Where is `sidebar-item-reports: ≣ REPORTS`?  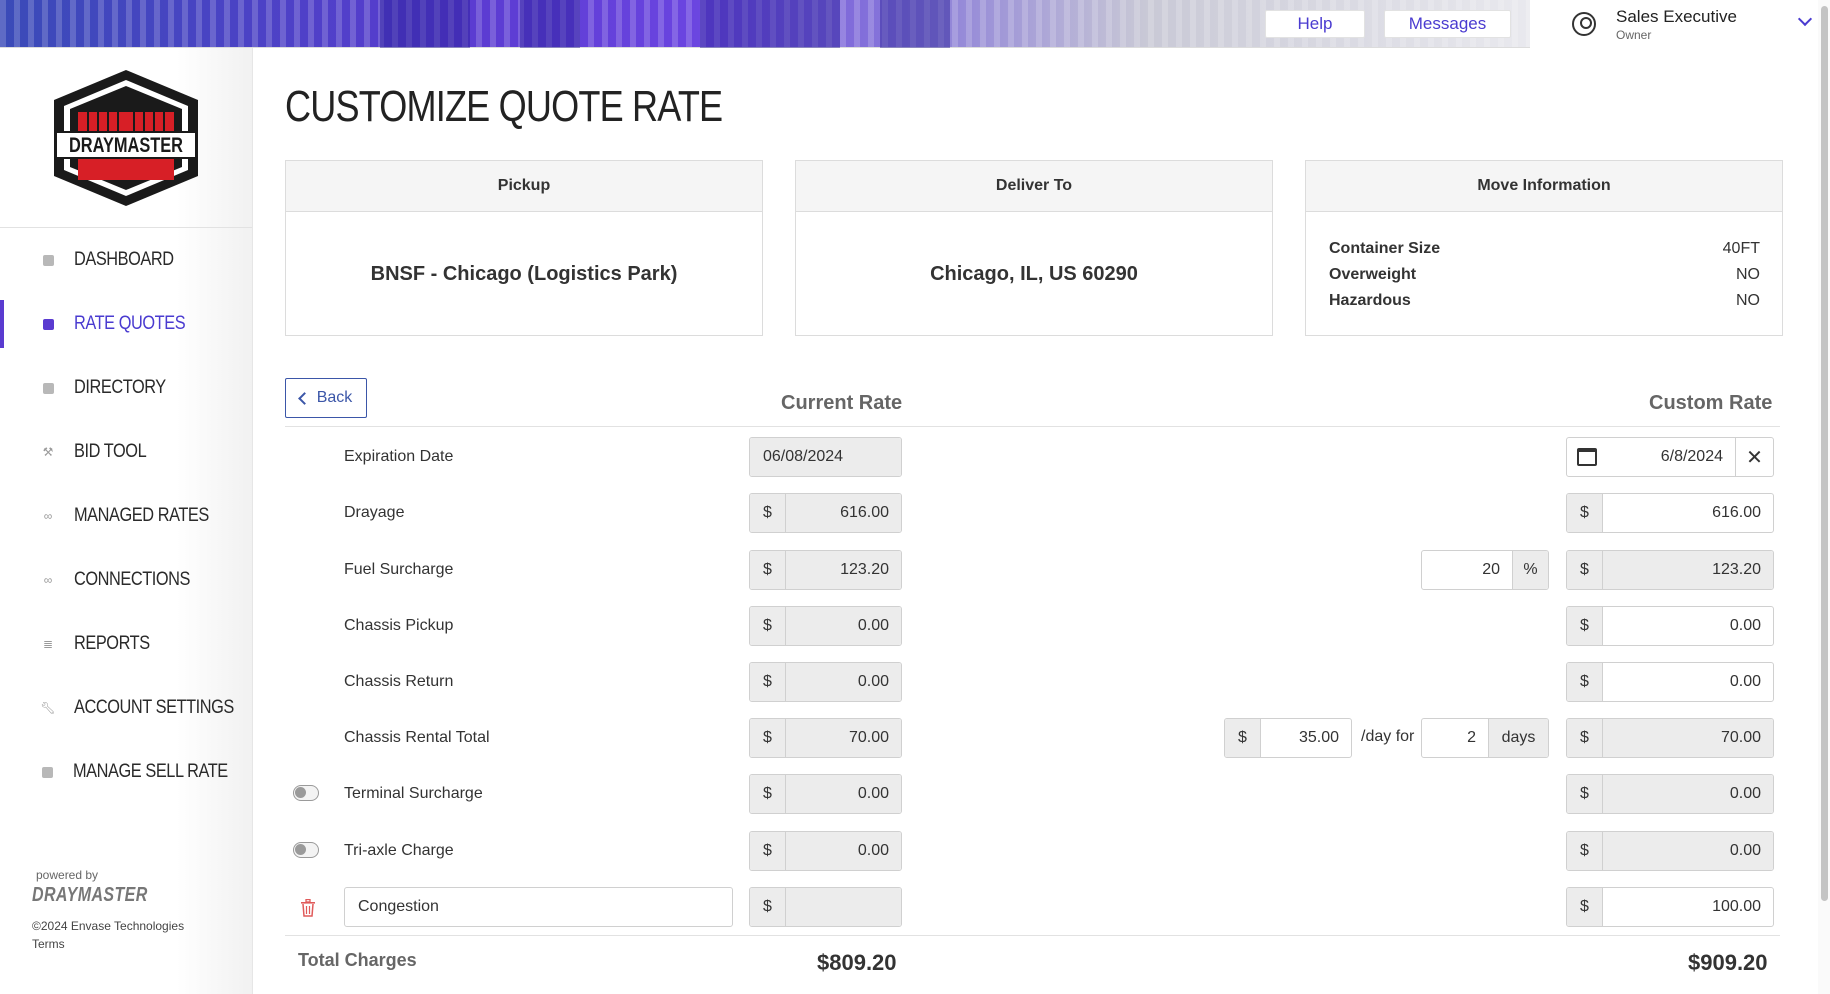
sidebar-item-reports: ≣ REPORTS is located at coordinates (126, 644).